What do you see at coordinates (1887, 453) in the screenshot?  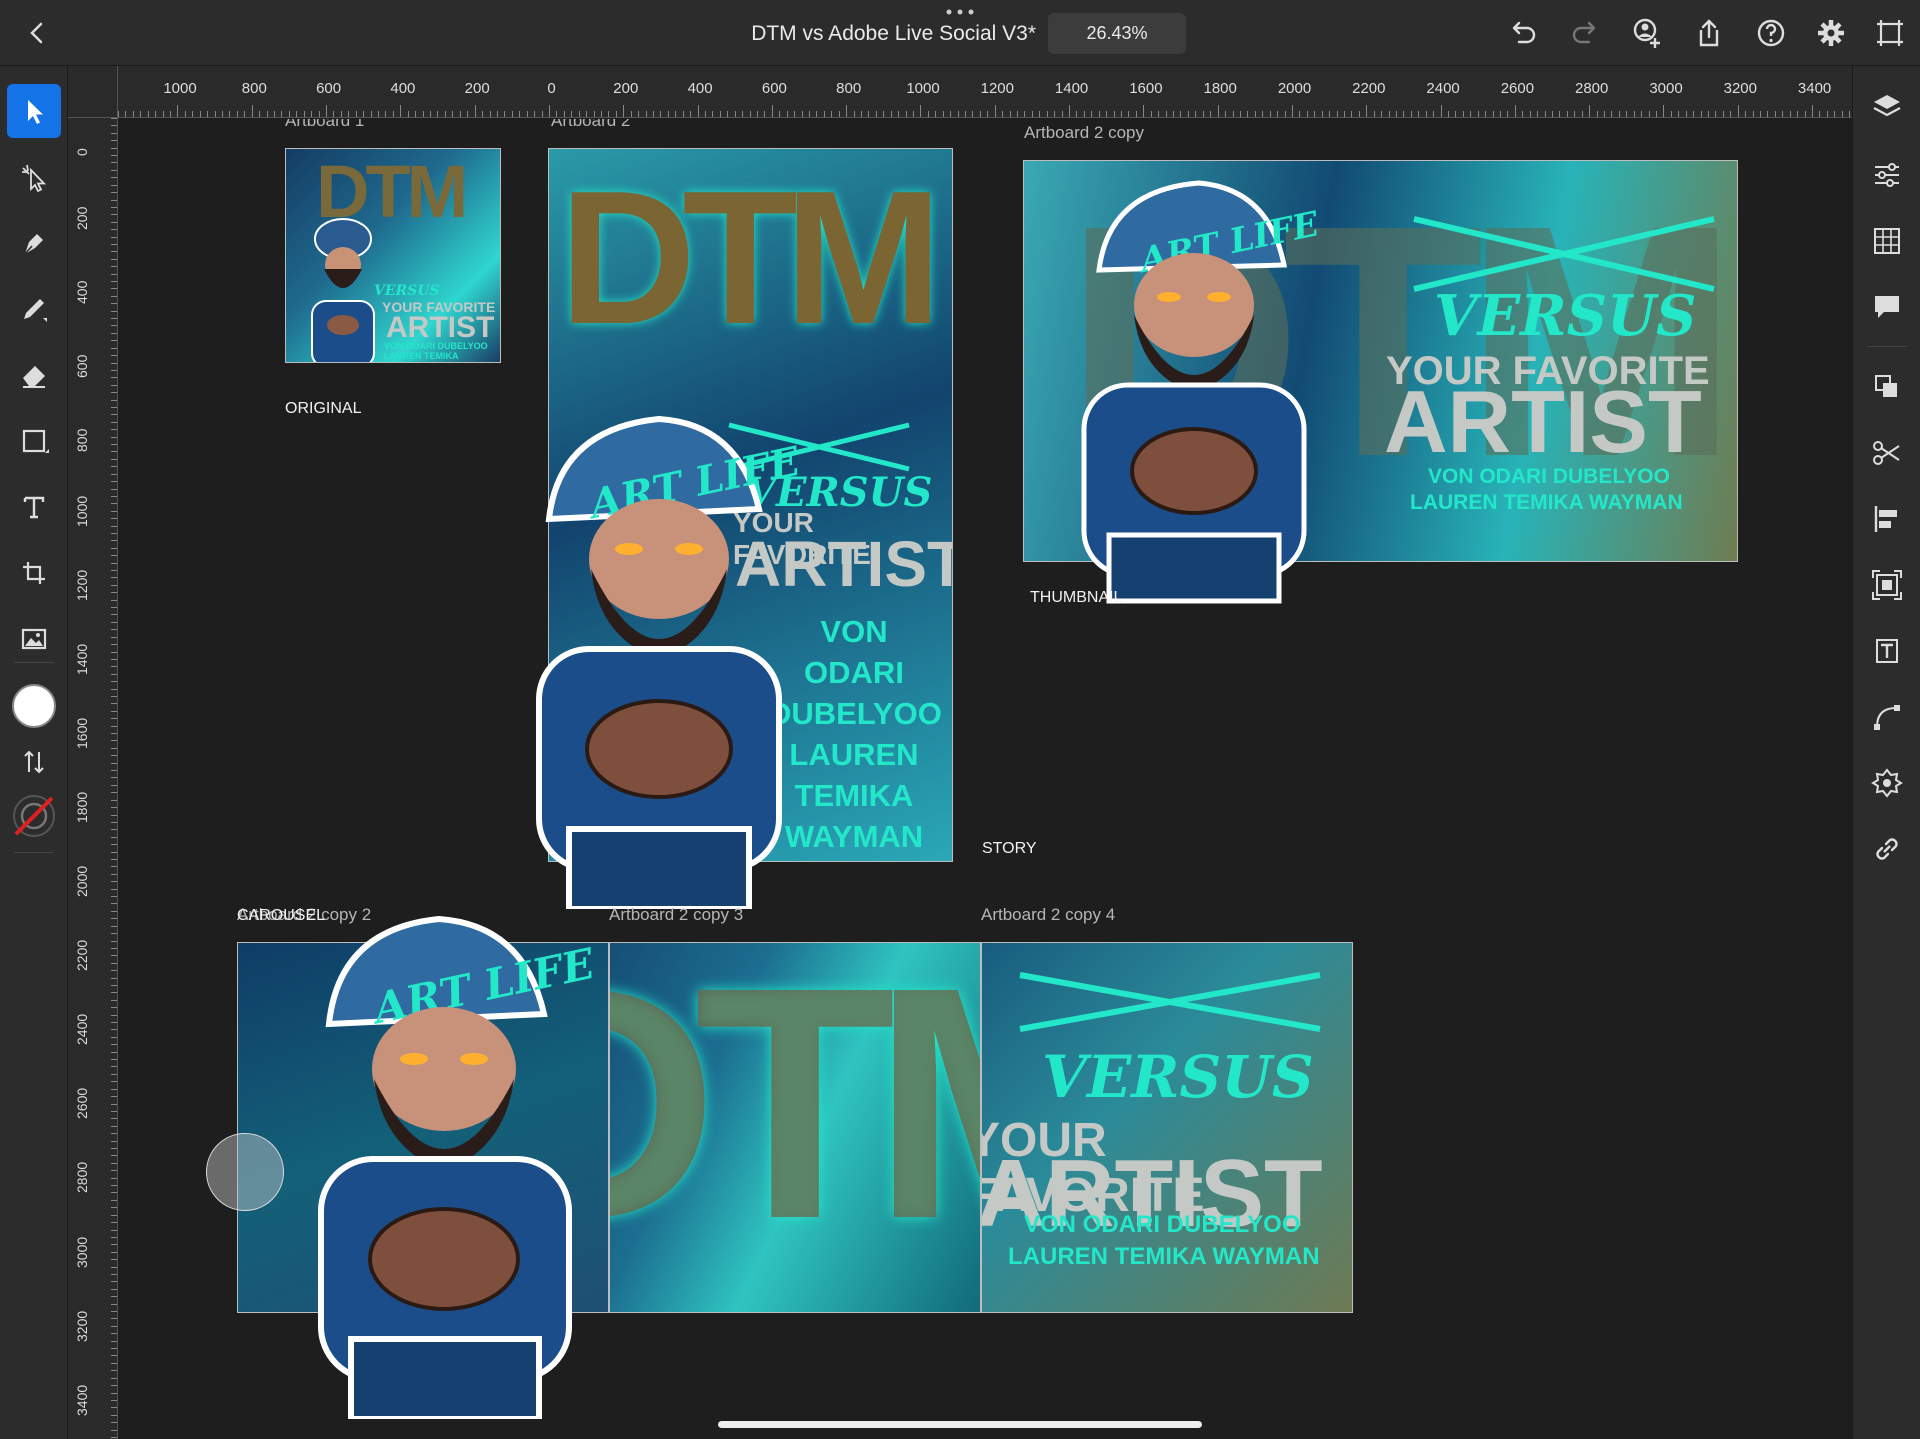 I see `scissors-icon` at bounding box center [1887, 453].